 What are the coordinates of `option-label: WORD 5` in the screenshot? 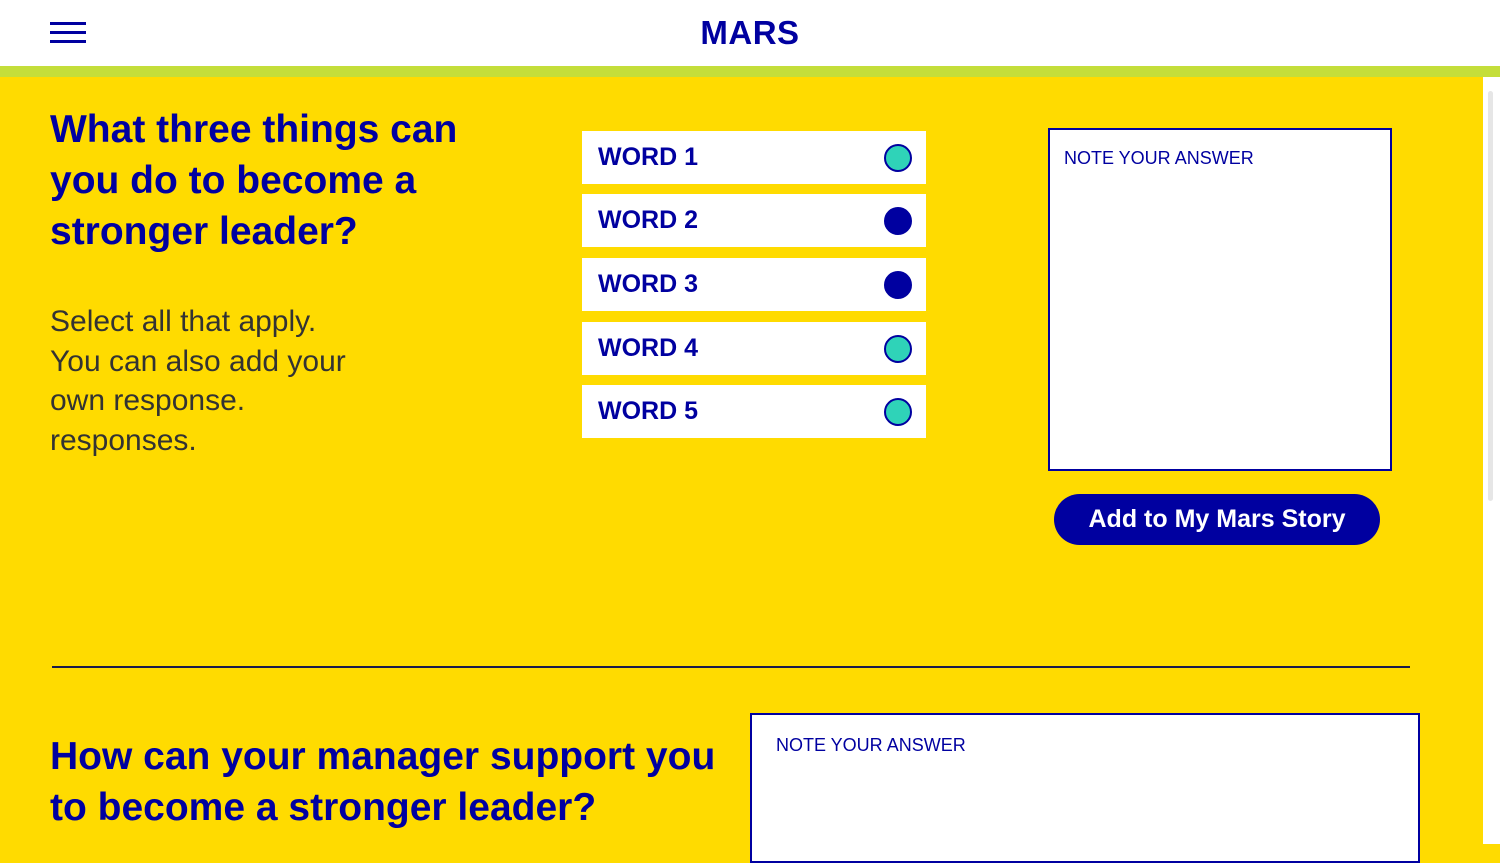 It's located at (648, 411).